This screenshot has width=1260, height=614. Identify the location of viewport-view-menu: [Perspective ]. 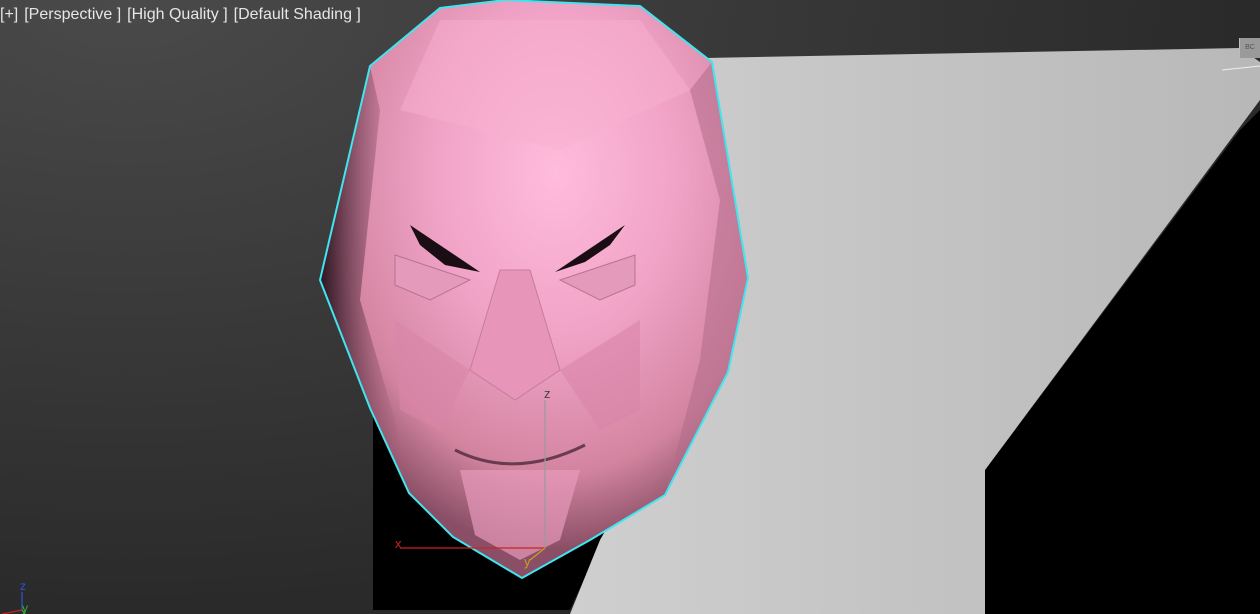
(72, 15).